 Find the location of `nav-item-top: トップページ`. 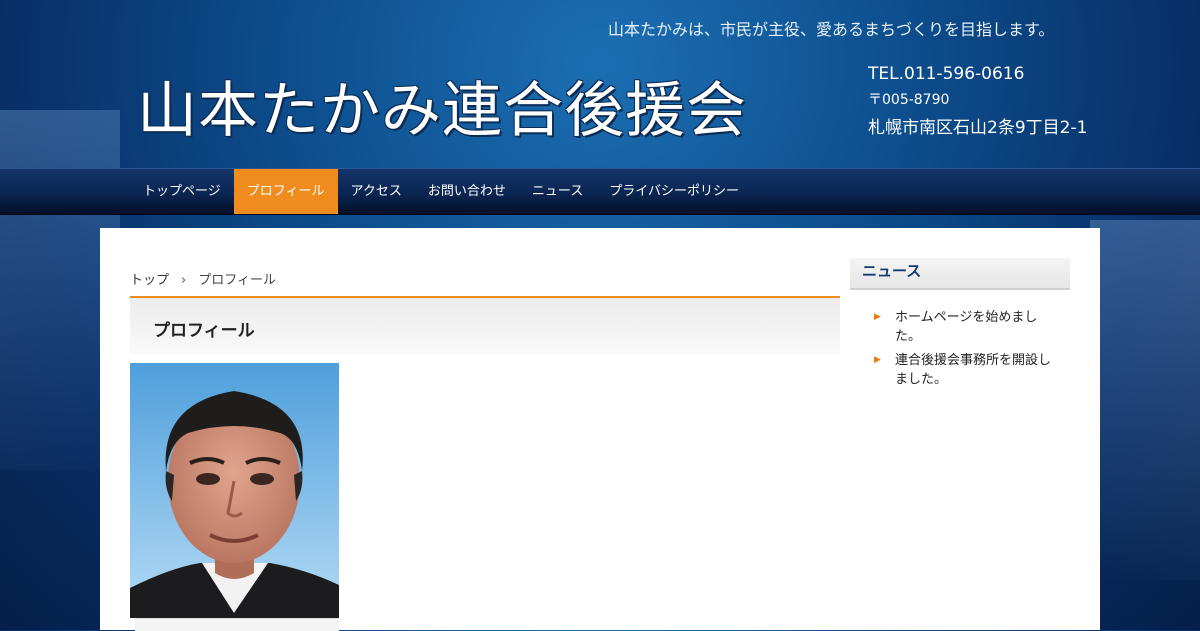

nav-item-top: トップページ is located at coordinates (182, 191).